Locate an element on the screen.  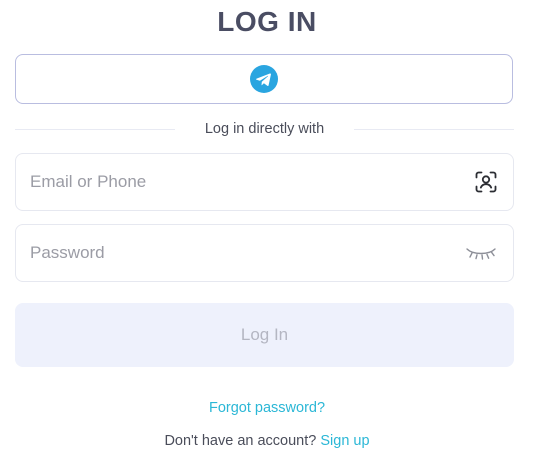
divider-line-right is located at coordinates (434, 129).